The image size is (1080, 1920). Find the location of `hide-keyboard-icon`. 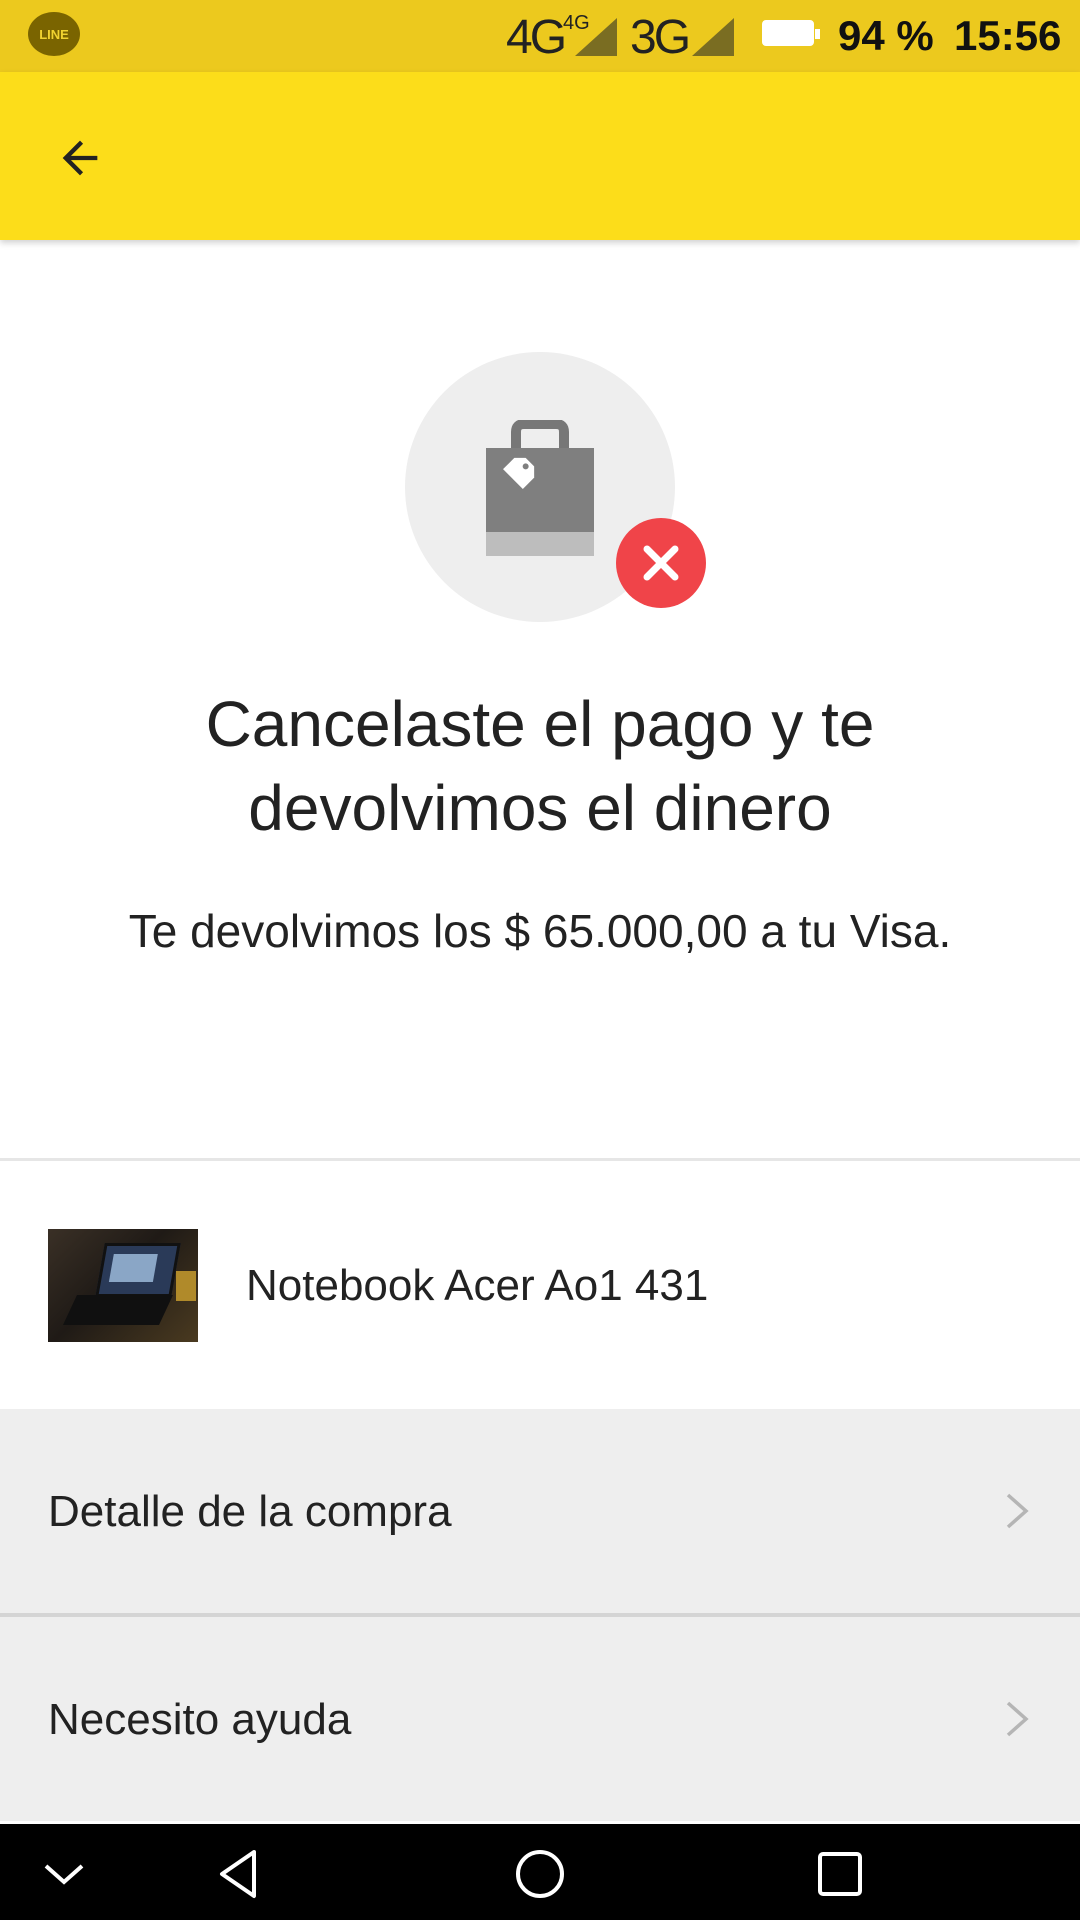

hide-keyboard-icon is located at coordinates (64, 1874).